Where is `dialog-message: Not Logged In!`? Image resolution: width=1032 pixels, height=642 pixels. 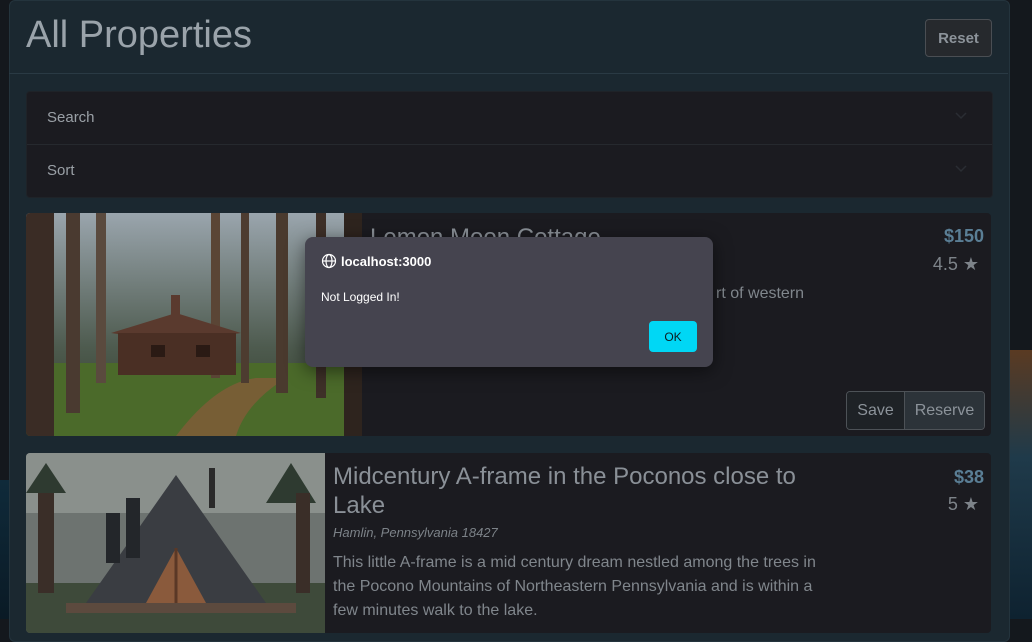
dialog-message: Not Logged In! is located at coordinates (360, 297).